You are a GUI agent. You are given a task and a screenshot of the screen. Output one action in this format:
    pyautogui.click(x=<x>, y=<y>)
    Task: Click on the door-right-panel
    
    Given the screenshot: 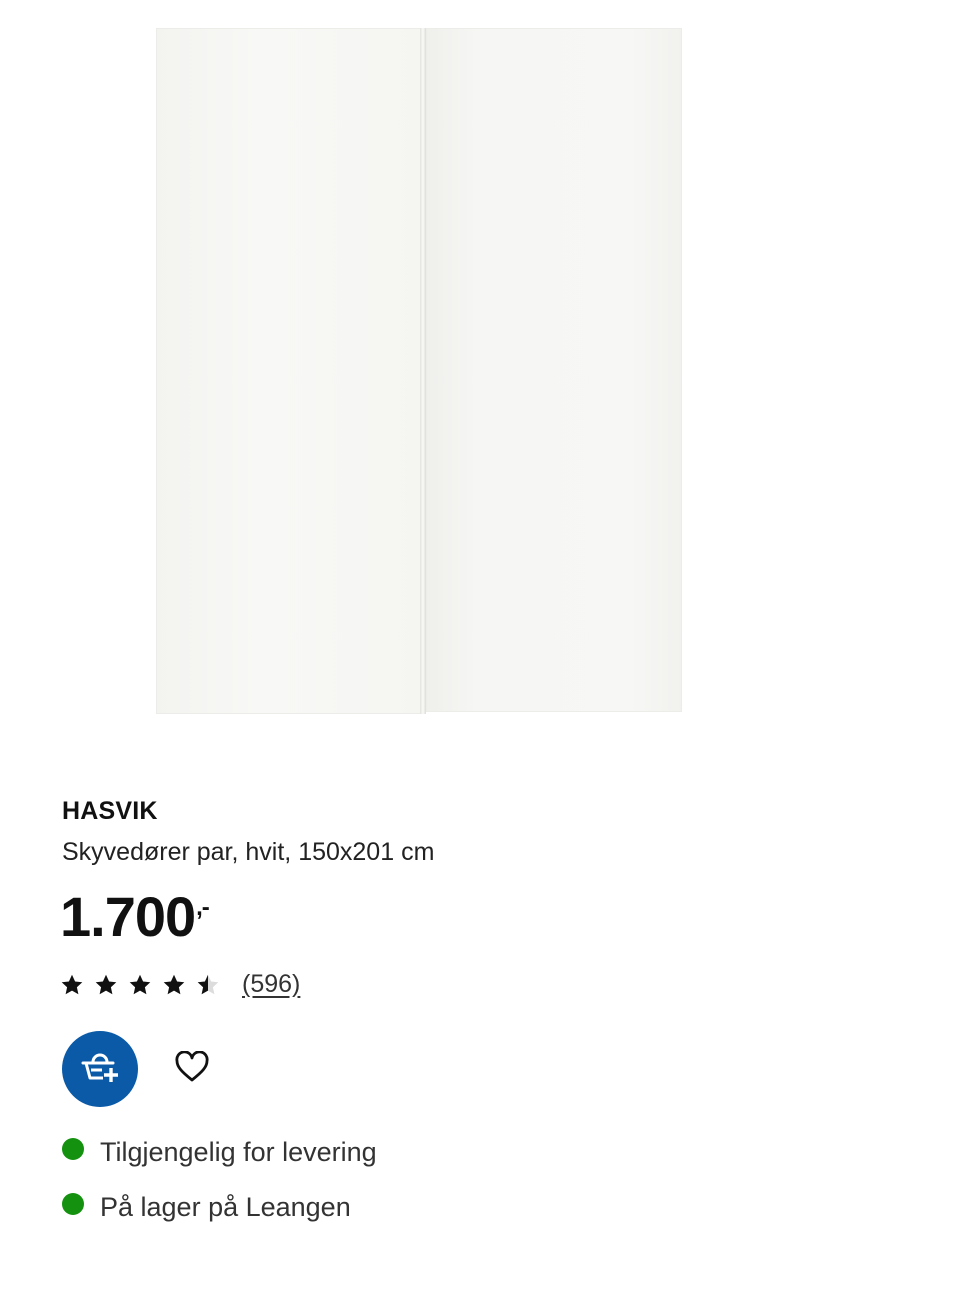 What is the action you would take?
    pyautogui.click(x=554, y=370)
    